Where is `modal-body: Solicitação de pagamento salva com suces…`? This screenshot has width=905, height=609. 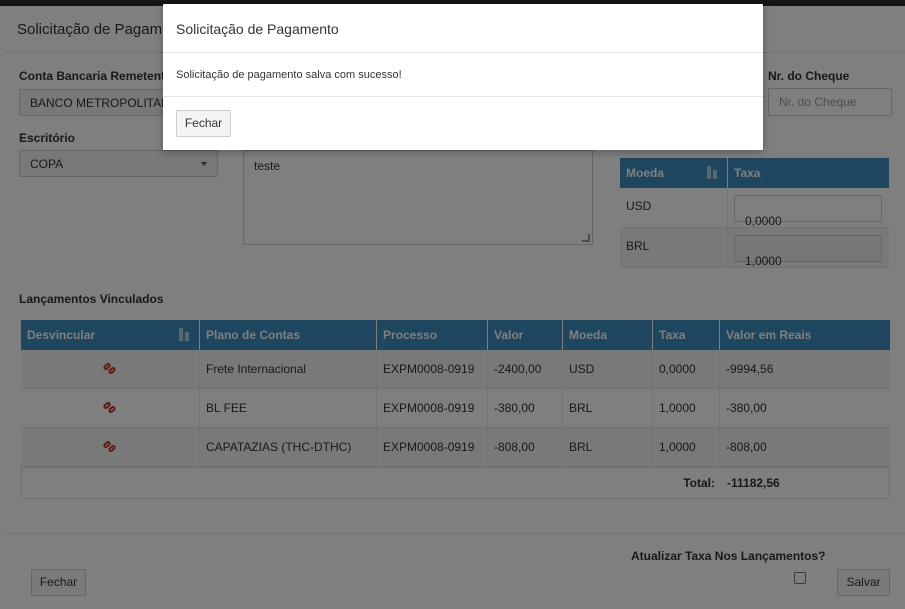
modal-body: Solicitação de pagamento salva com suces… is located at coordinates (463, 75).